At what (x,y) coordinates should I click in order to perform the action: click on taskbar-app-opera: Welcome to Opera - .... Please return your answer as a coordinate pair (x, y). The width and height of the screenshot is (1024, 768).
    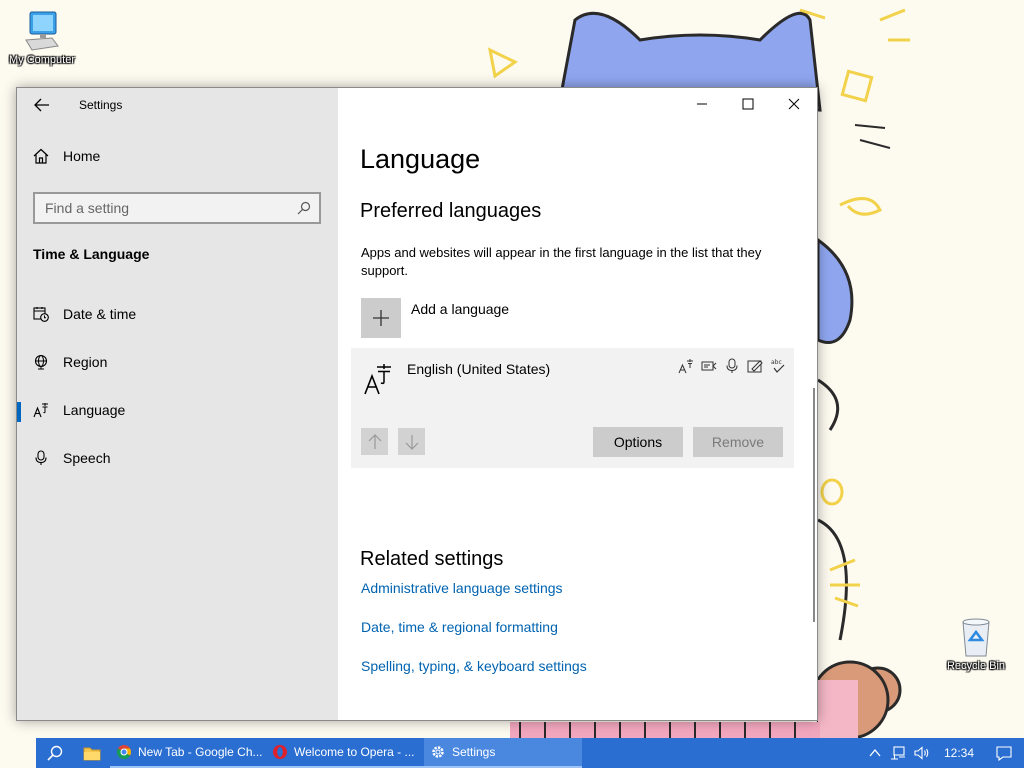
    Looking at the image, I should click on (345, 753).